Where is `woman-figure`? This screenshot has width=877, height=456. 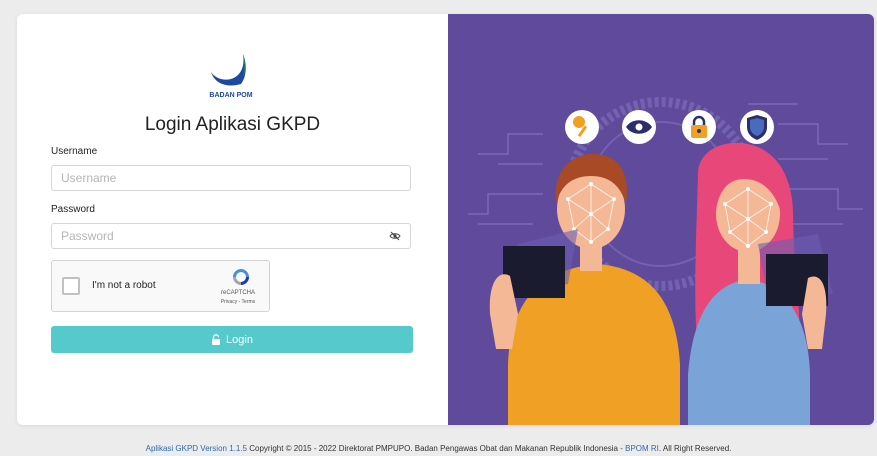
woman-figure is located at coordinates (760, 283).